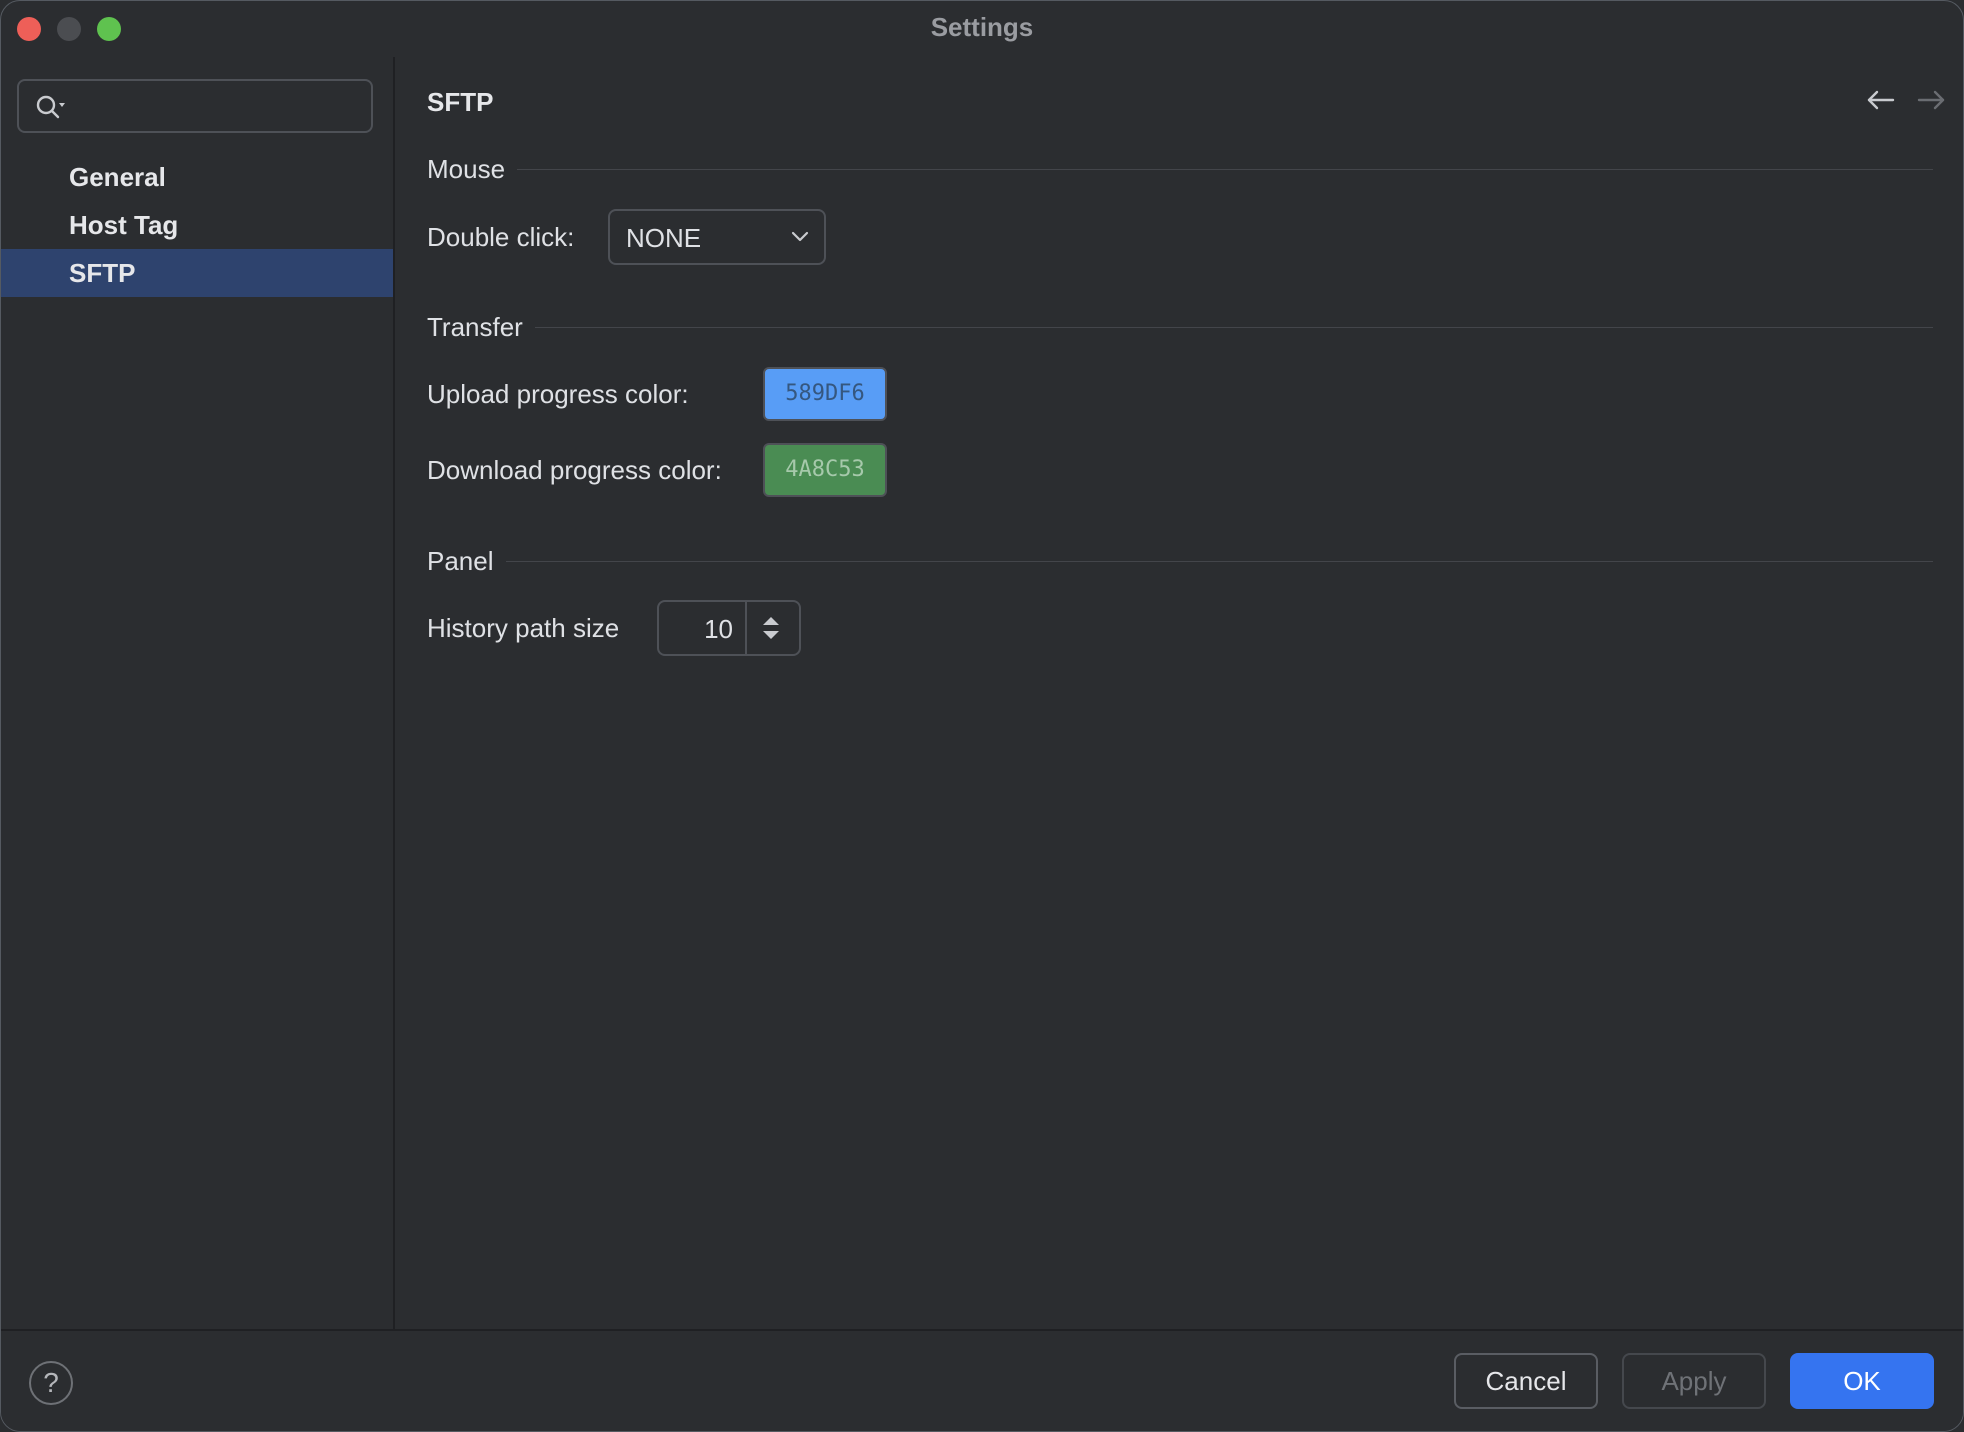 The height and width of the screenshot is (1432, 1964). What do you see at coordinates (197, 177) in the screenshot?
I see `sidebar-item-general: General` at bounding box center [197, 177].